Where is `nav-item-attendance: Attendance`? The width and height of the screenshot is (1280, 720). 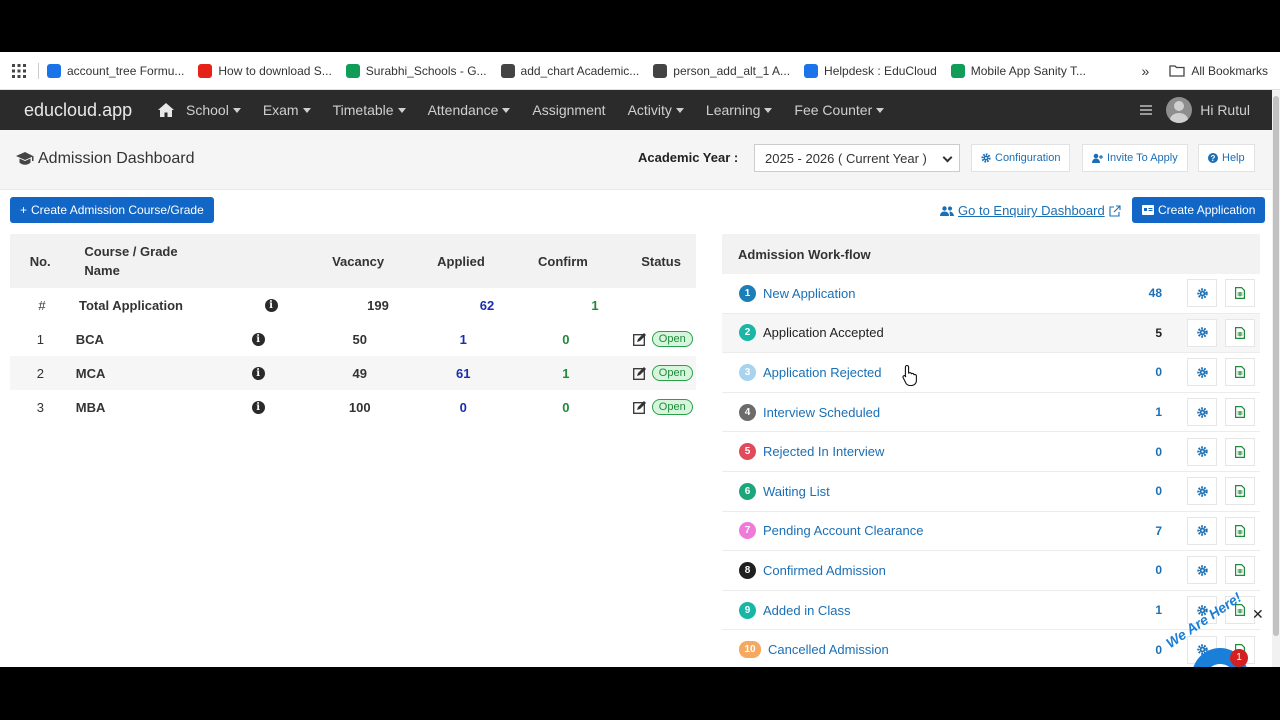 nav-item-attendance: Attendance is located at coordinates (469, 110).